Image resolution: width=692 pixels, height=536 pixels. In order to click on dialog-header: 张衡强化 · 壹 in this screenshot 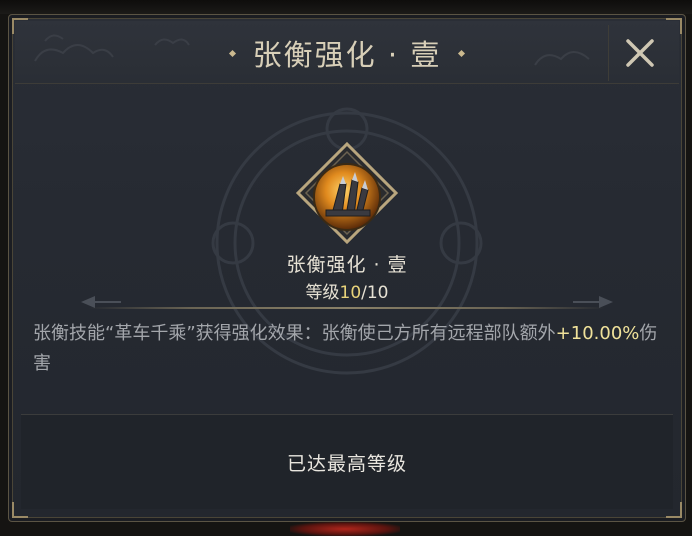, I will do `click(347, 52)`.